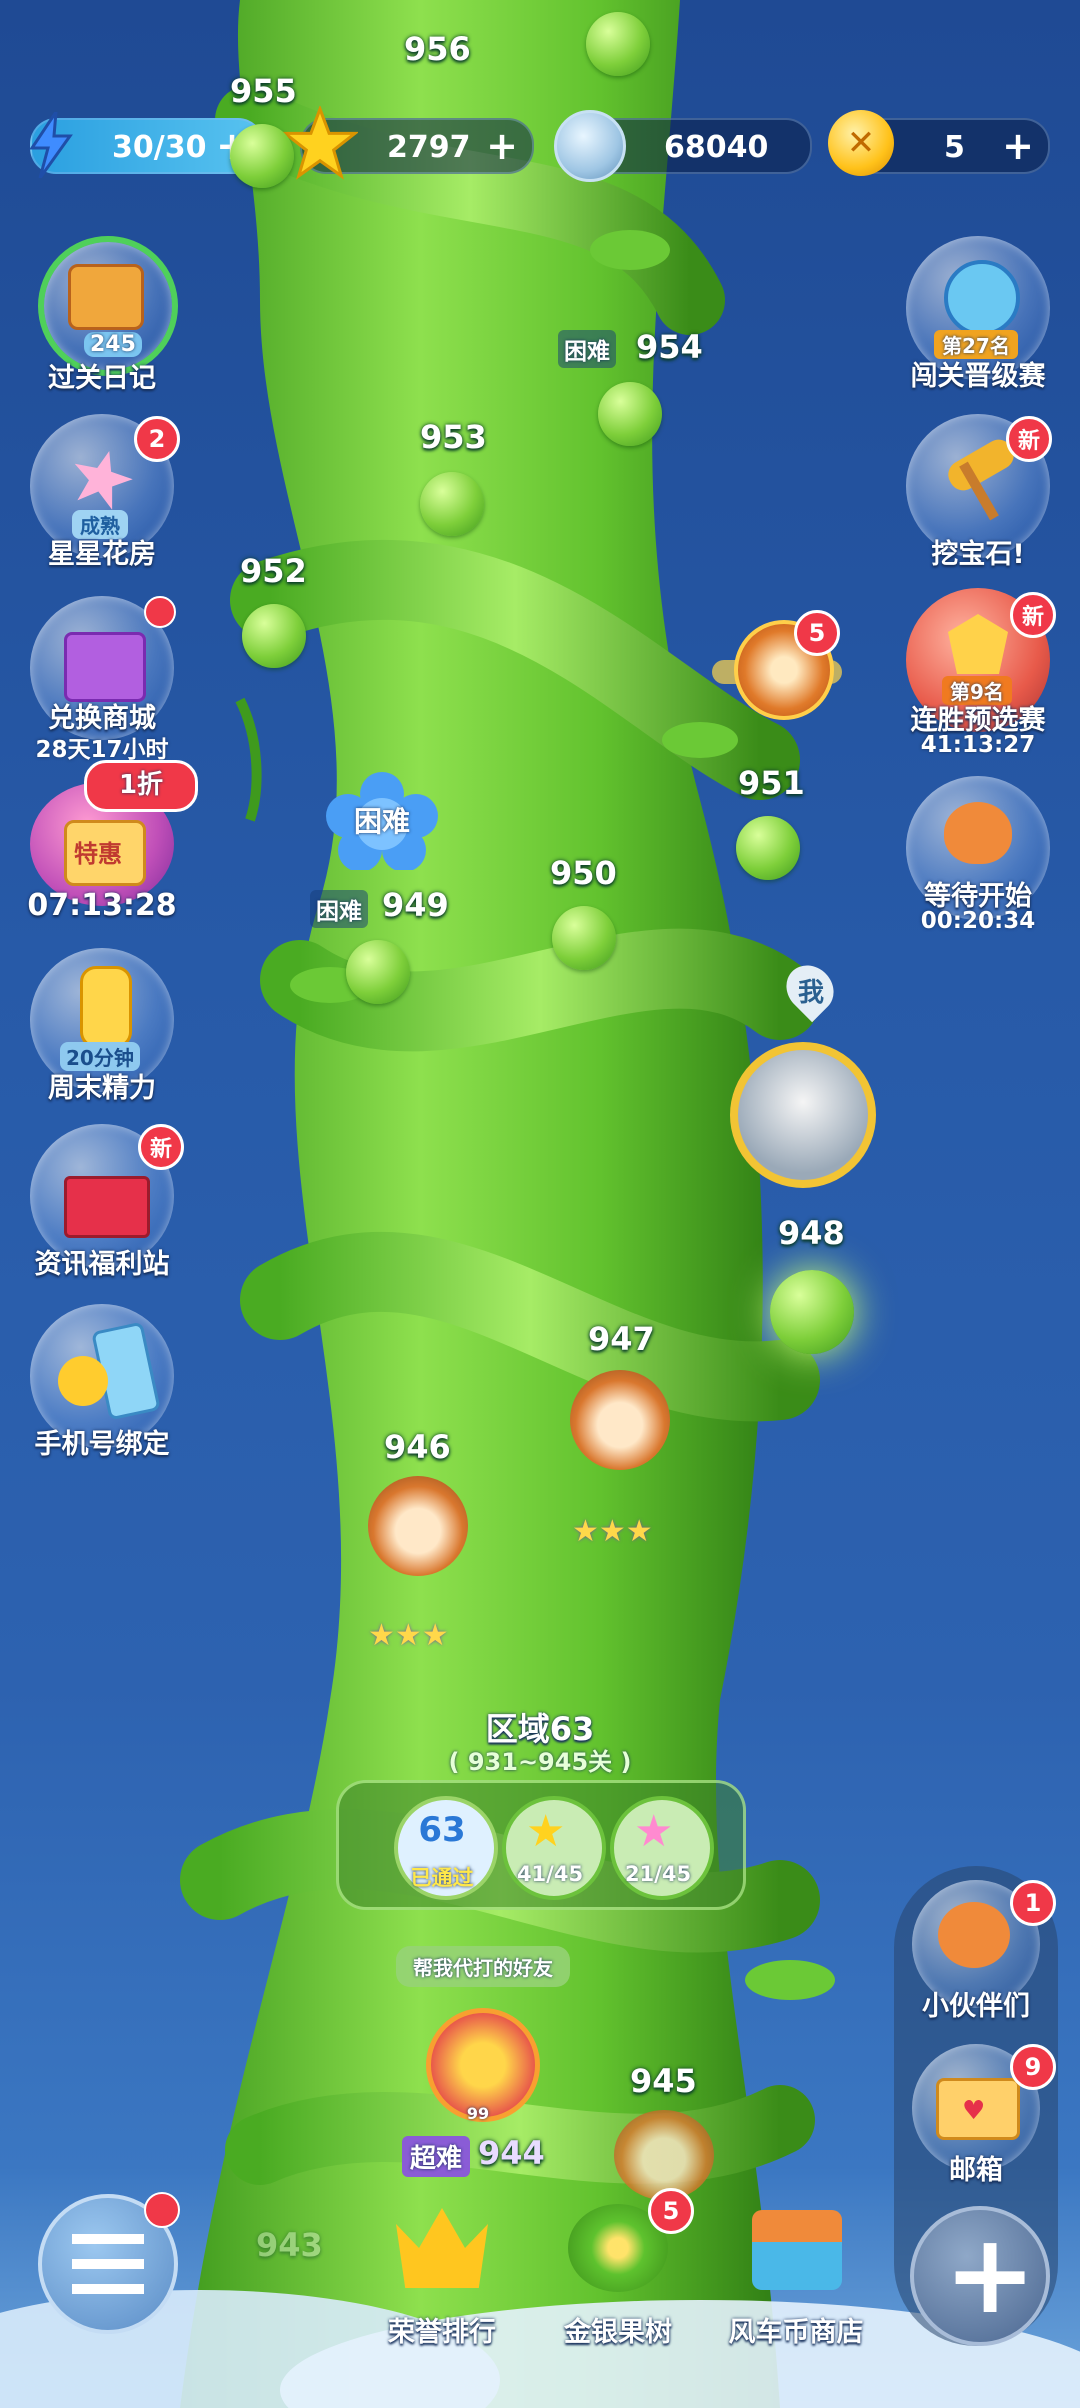 The height and width of the screenshot is (2408, 1080). I want to click on level-number-953: 953, so click(453, 437).